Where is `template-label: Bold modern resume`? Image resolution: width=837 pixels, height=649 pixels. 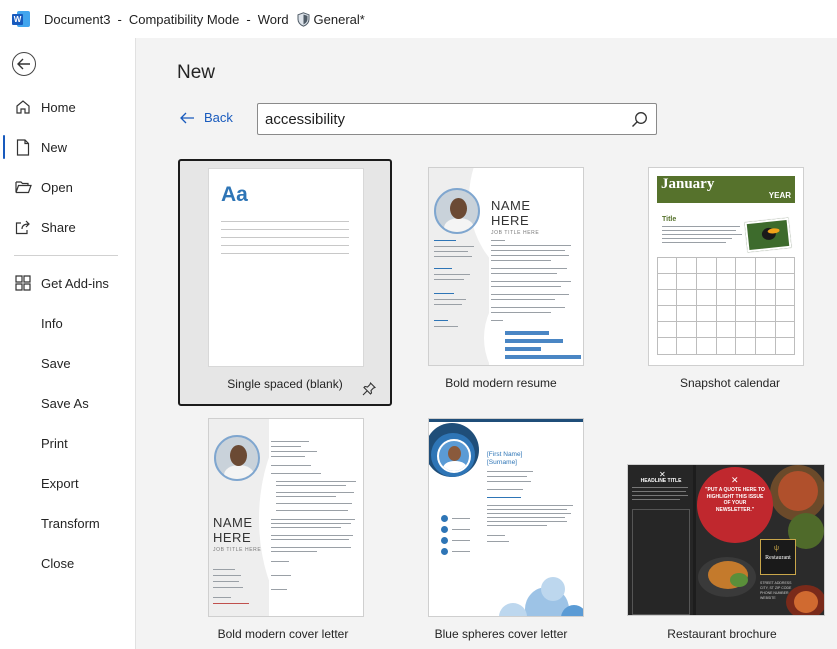
template-label: Bold modern resume is located at coordinates (501, 383).